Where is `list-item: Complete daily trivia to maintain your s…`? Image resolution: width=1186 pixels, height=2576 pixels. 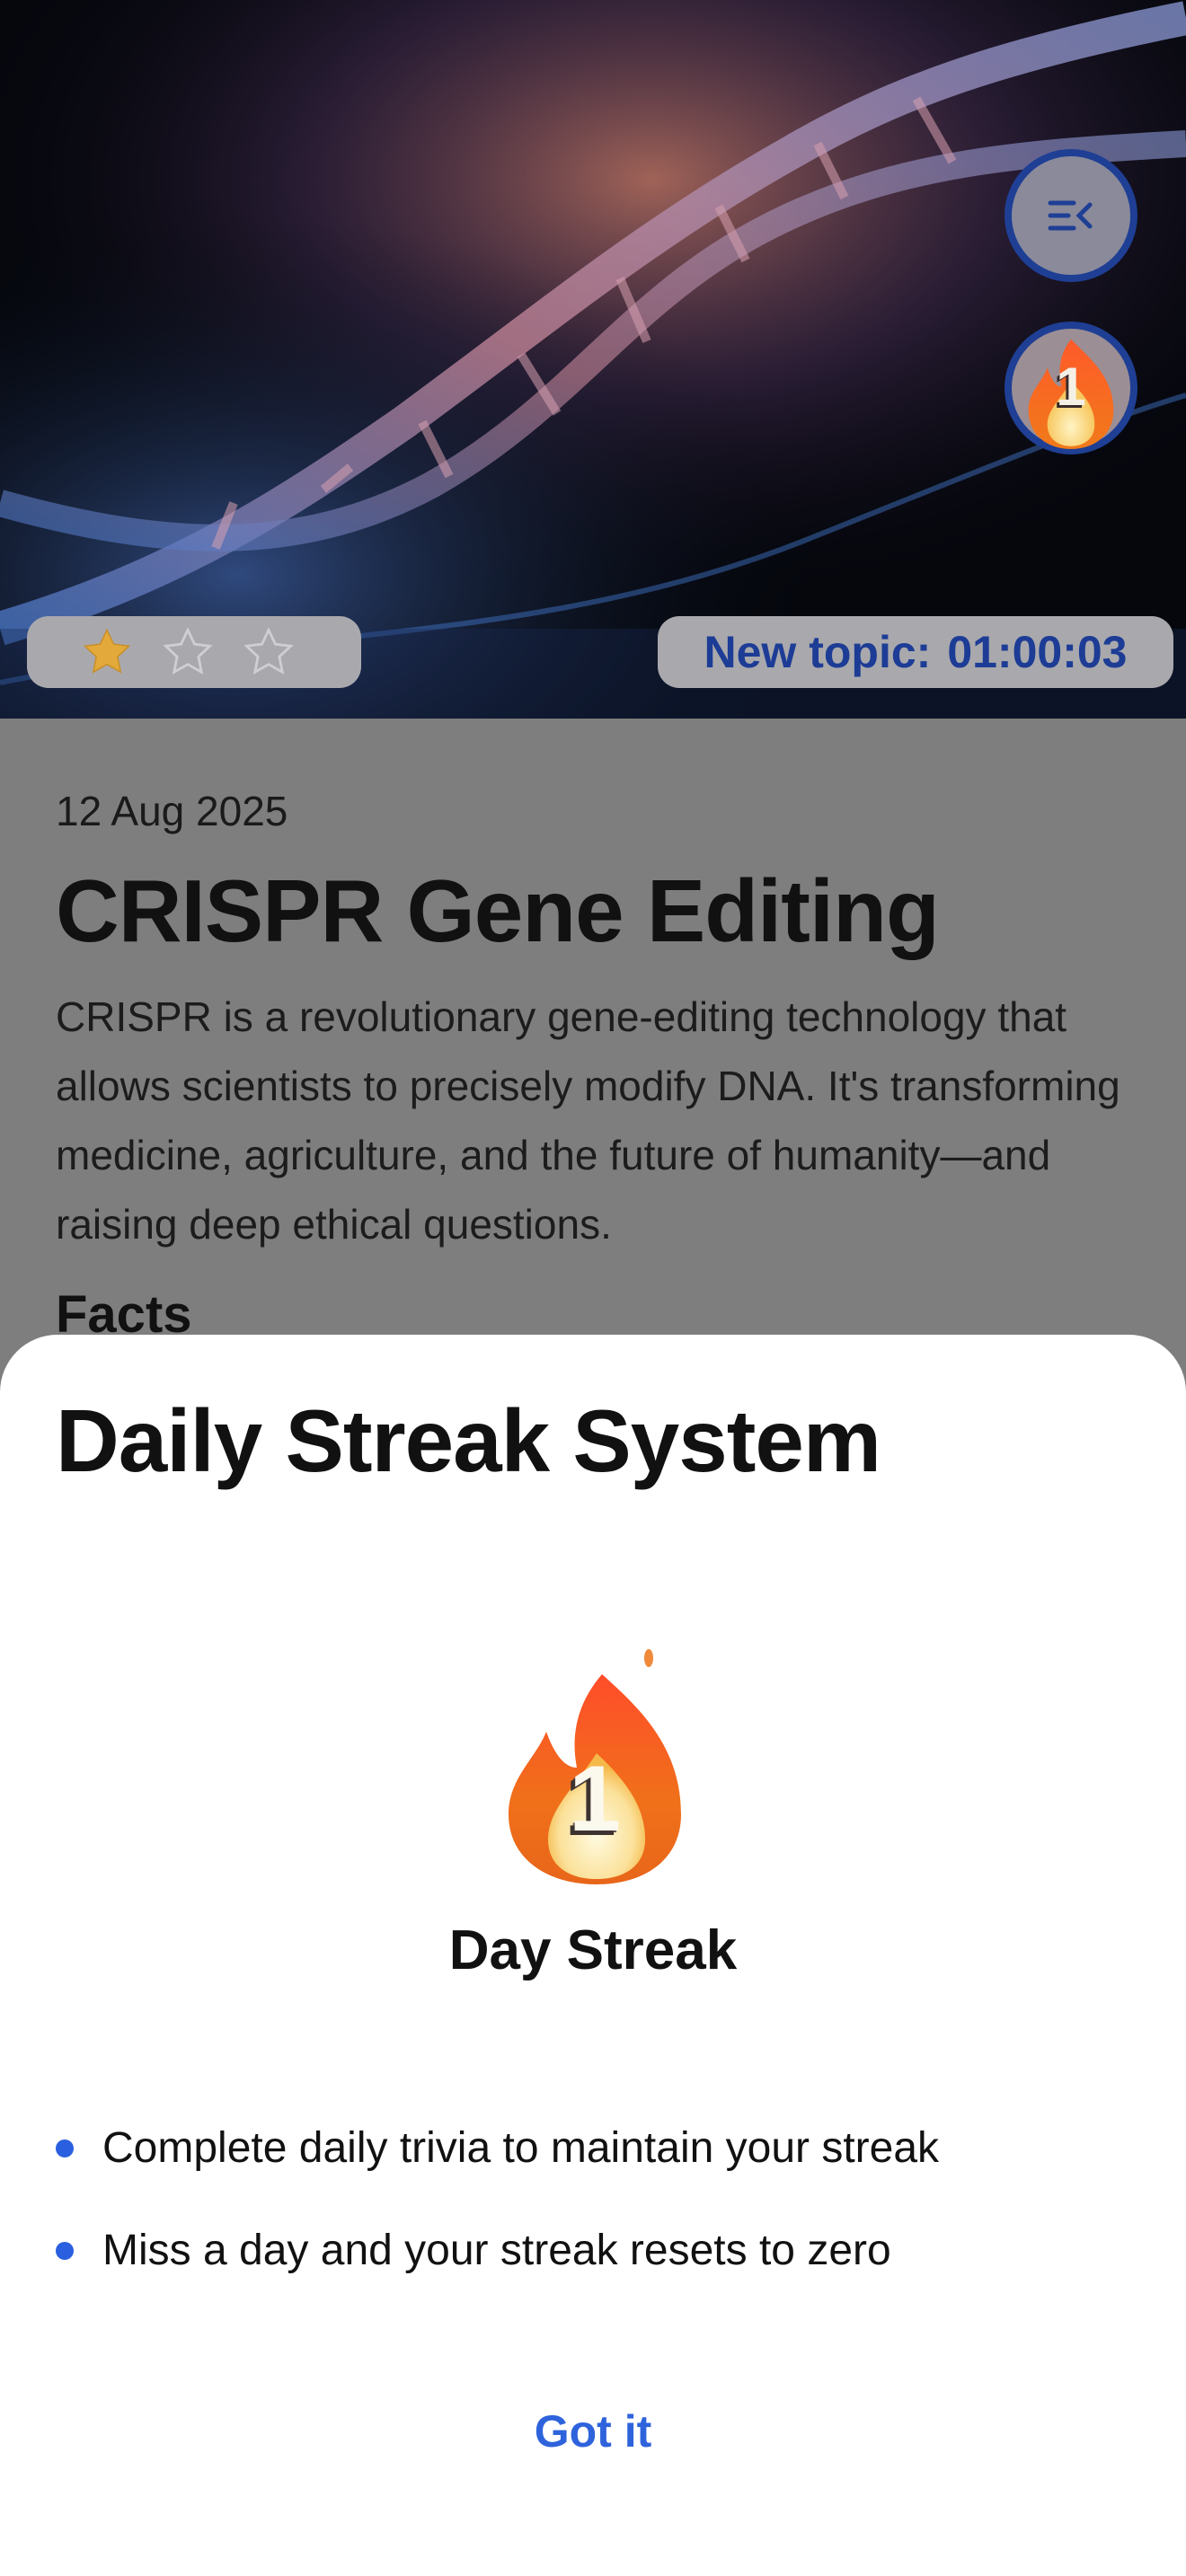 list-item: Complete daily trivia to maintain your s… is located at coordinates (497, 2173).